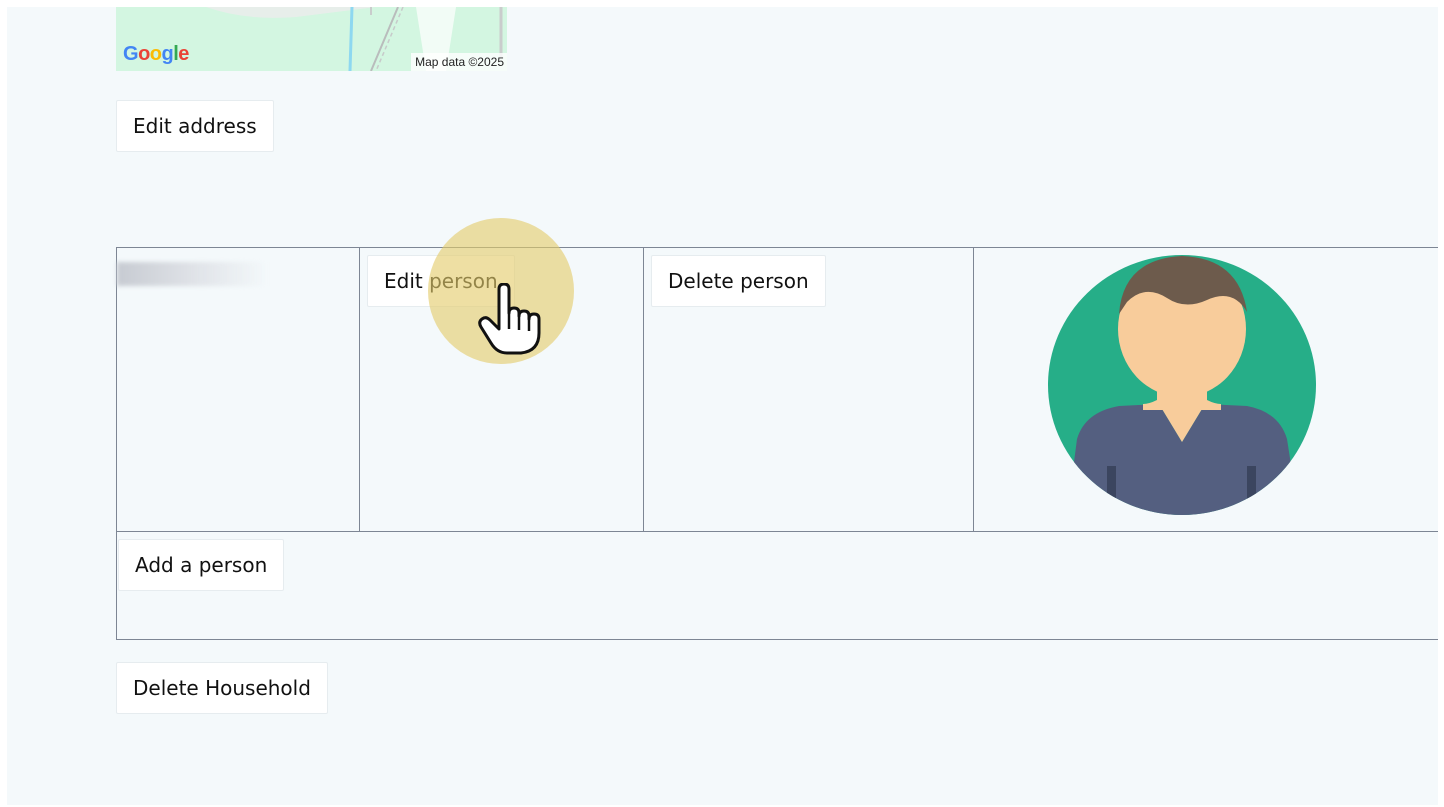 This screenshot has height=807, width=1444. Describe the element at coordinates (201, 565) in the screenshot. I see `add-person-button: Add a person` at that location.